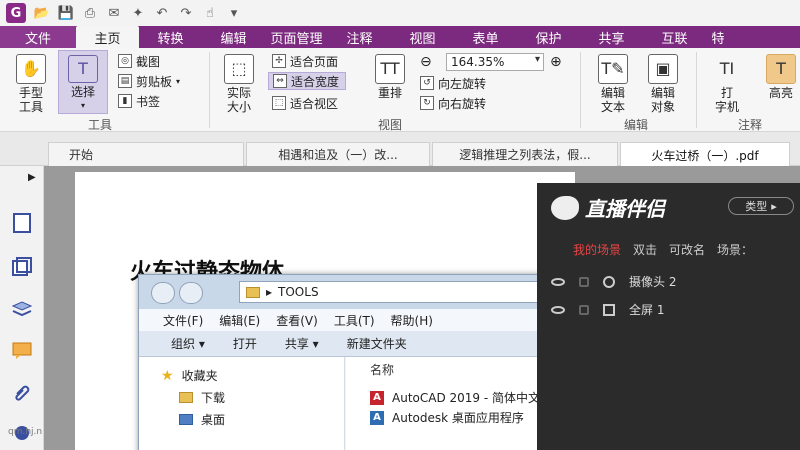  Describe the element at coordinates (30, 100) in the screenshot. I see `hand-tool-label: 手型 工具` at that location.